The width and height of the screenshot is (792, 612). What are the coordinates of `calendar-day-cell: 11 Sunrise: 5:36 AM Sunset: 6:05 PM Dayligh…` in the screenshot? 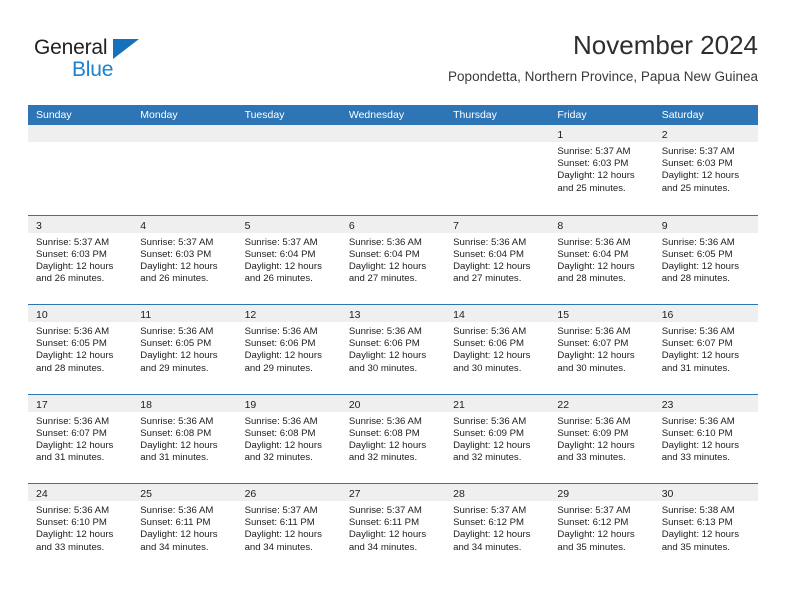 It's located at (184, 349).